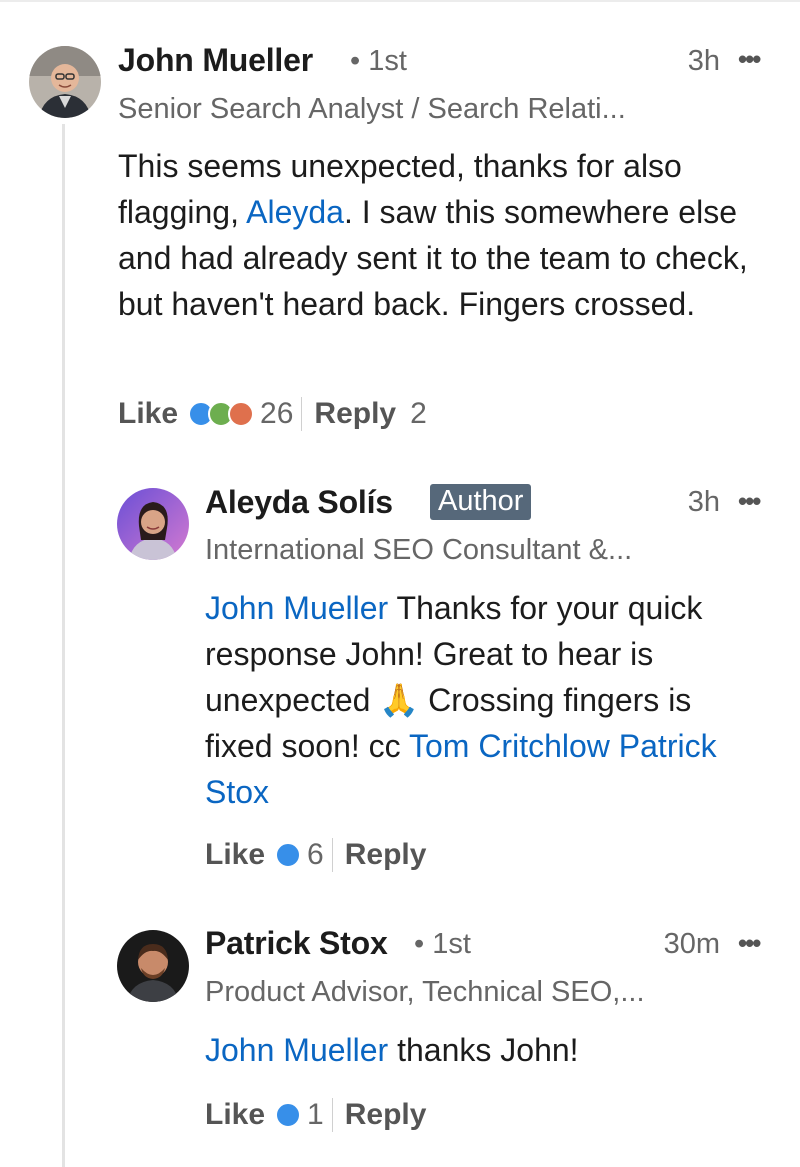  I want to click on comment-author: Patrick Stox, so click(296, 943).